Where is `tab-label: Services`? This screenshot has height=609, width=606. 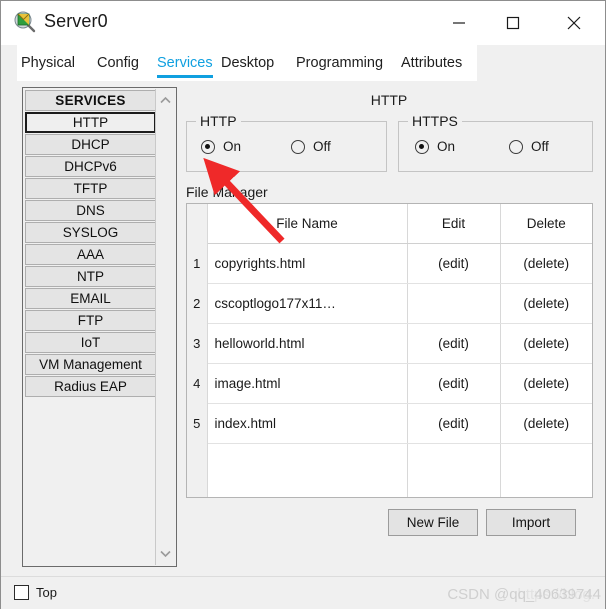
tab-label: Services is located at coordinates (185, 63).